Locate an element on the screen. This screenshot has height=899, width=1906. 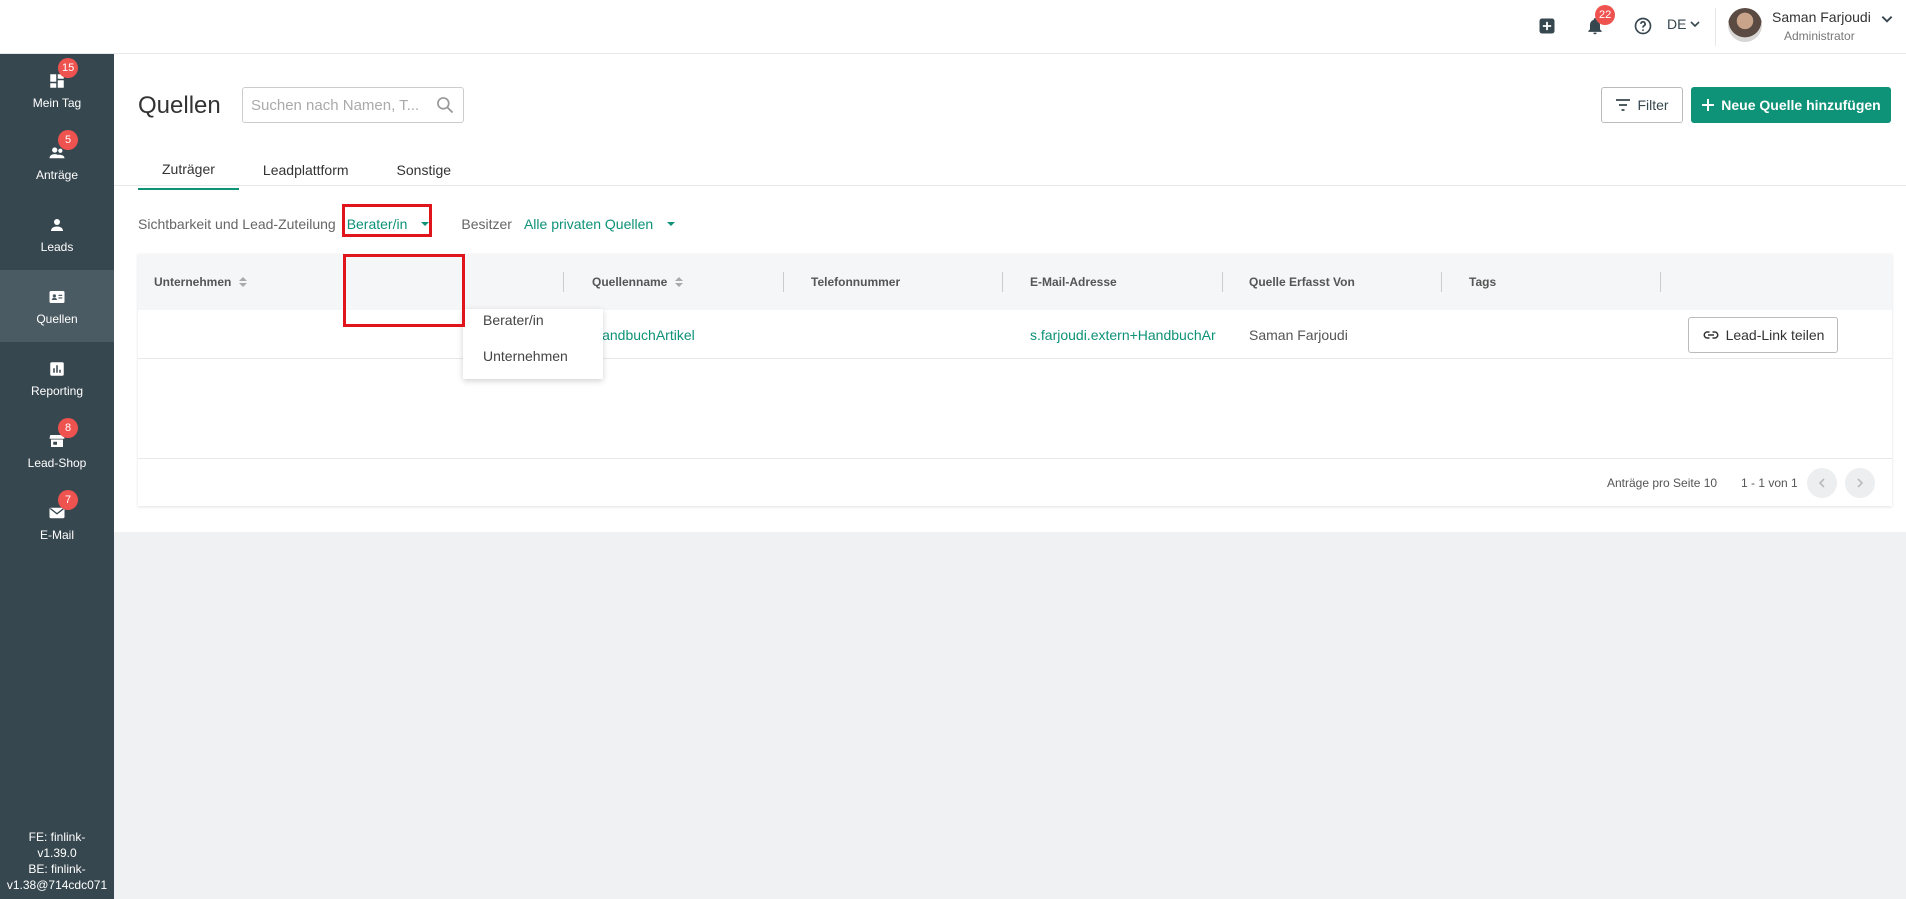
tab-leadplattform: Leadplattform is located at coordinates (306, 170).